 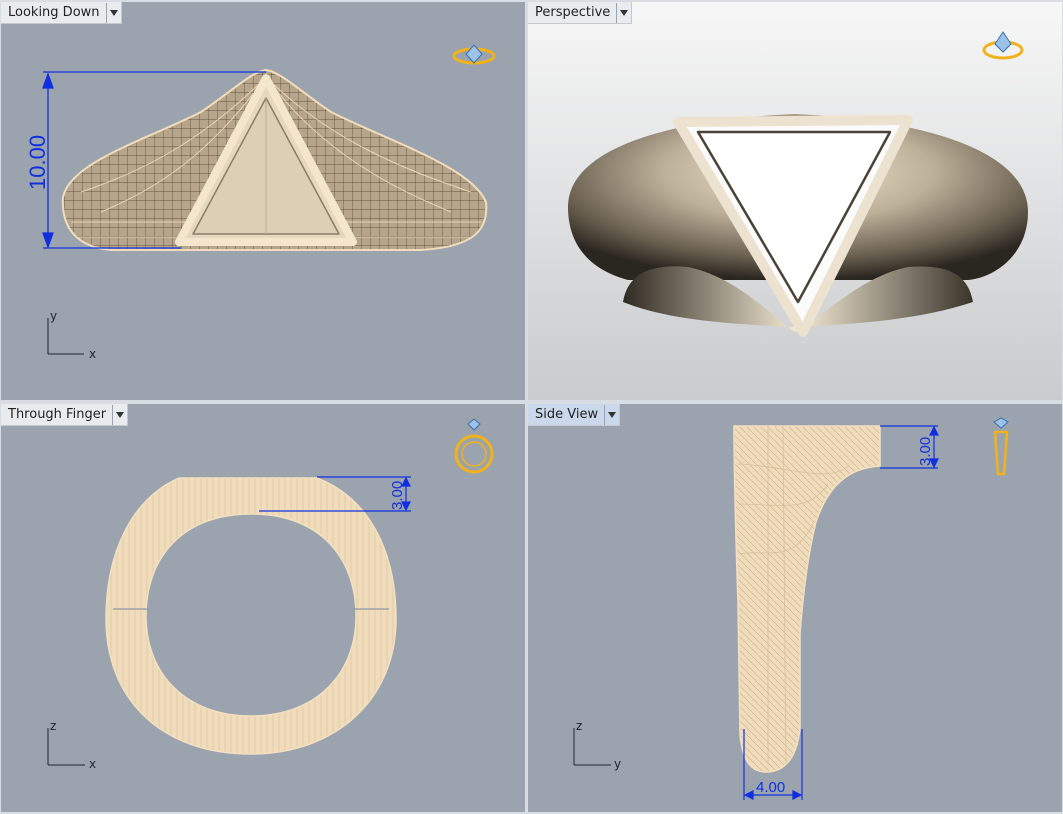 I want to click on viewport-tab: Through Finger, so click(x=65, y=415).